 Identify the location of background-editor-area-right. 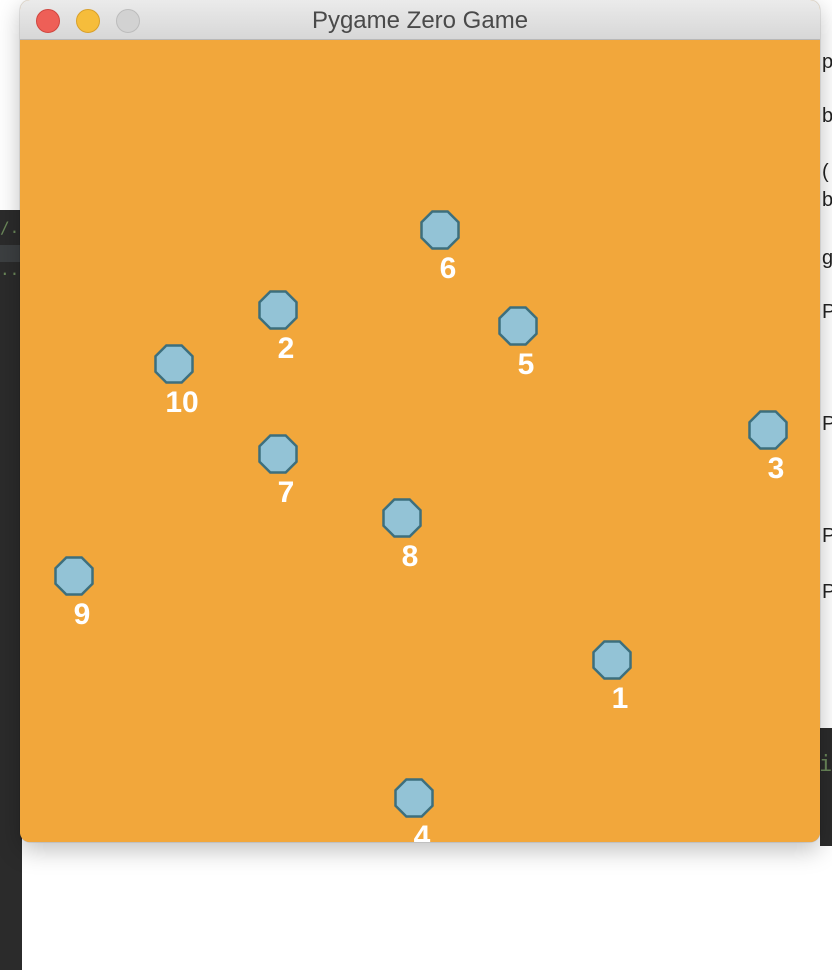
(826, 787).